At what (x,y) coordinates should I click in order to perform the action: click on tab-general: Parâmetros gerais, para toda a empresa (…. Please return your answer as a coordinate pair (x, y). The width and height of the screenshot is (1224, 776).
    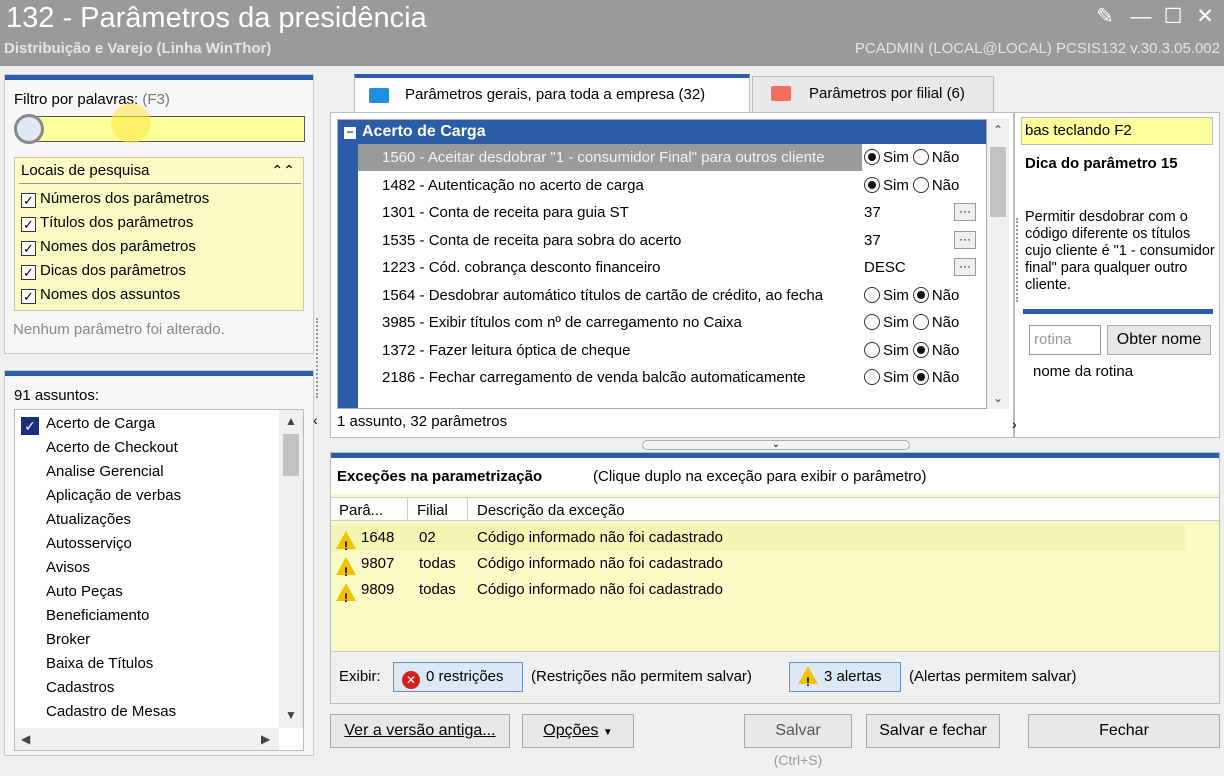
    Looking at the image, I should click on (552, 93).